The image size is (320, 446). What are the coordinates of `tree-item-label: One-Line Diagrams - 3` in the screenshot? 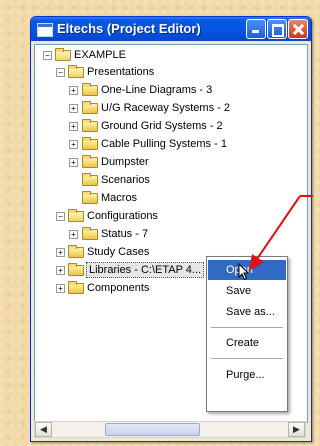 It's located at (157, 90).